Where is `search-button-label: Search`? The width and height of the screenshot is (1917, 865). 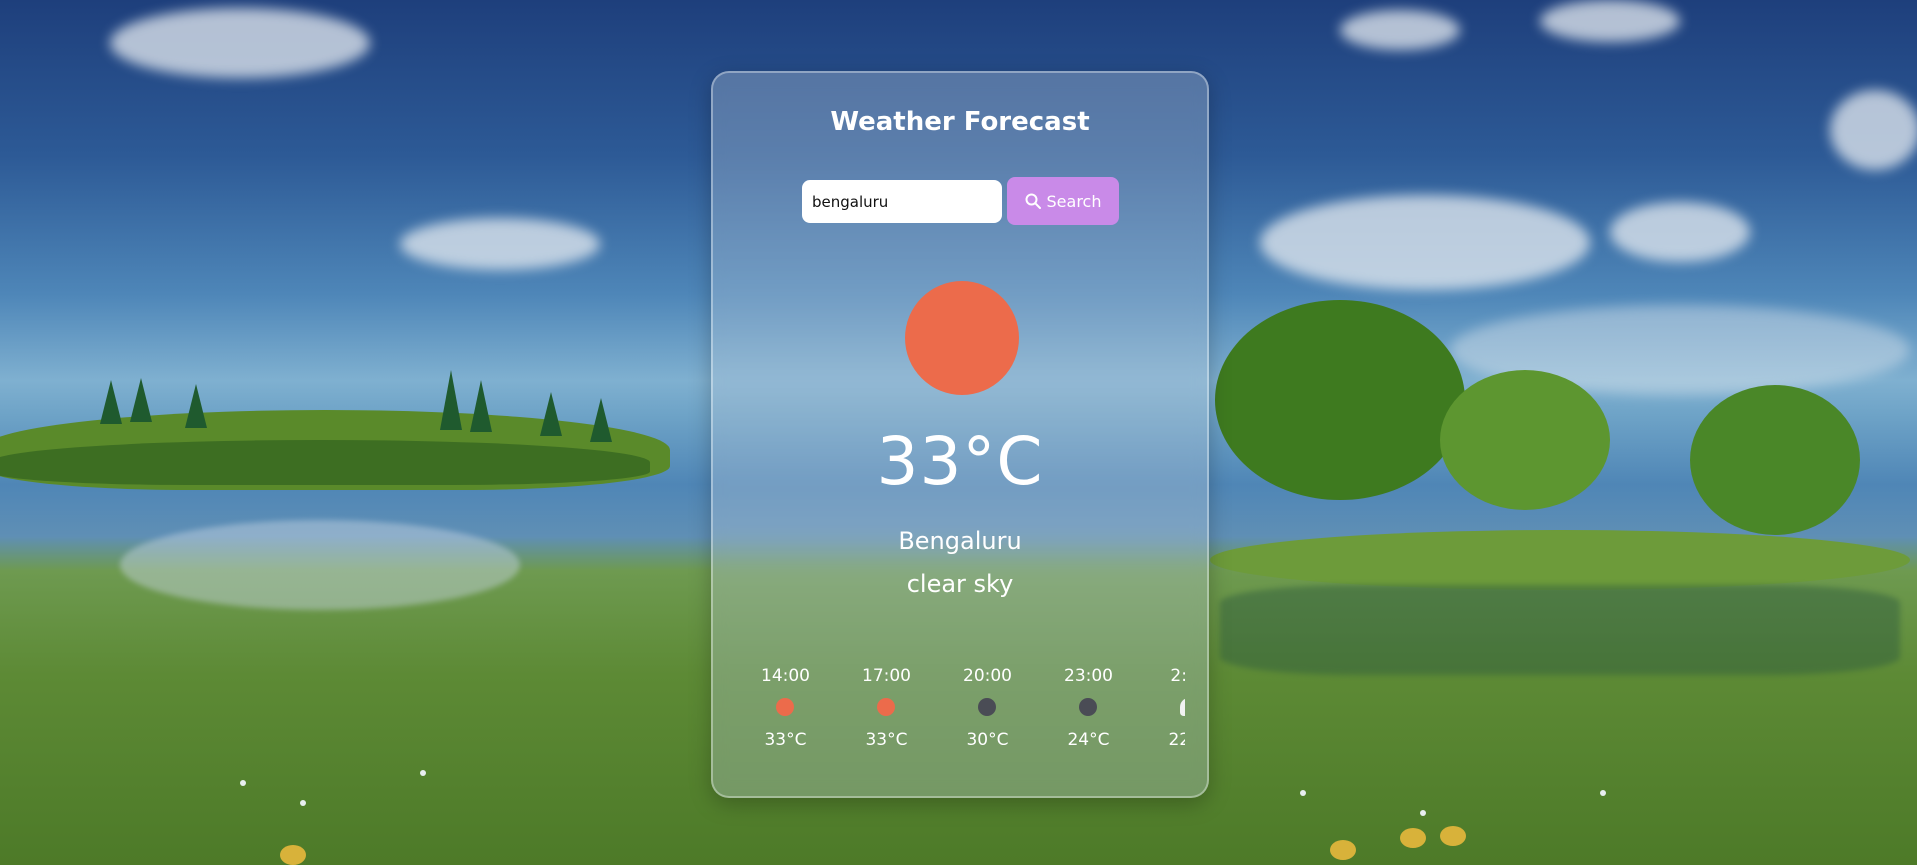
search-button-label: Search is located at coordinates (1074, 201).